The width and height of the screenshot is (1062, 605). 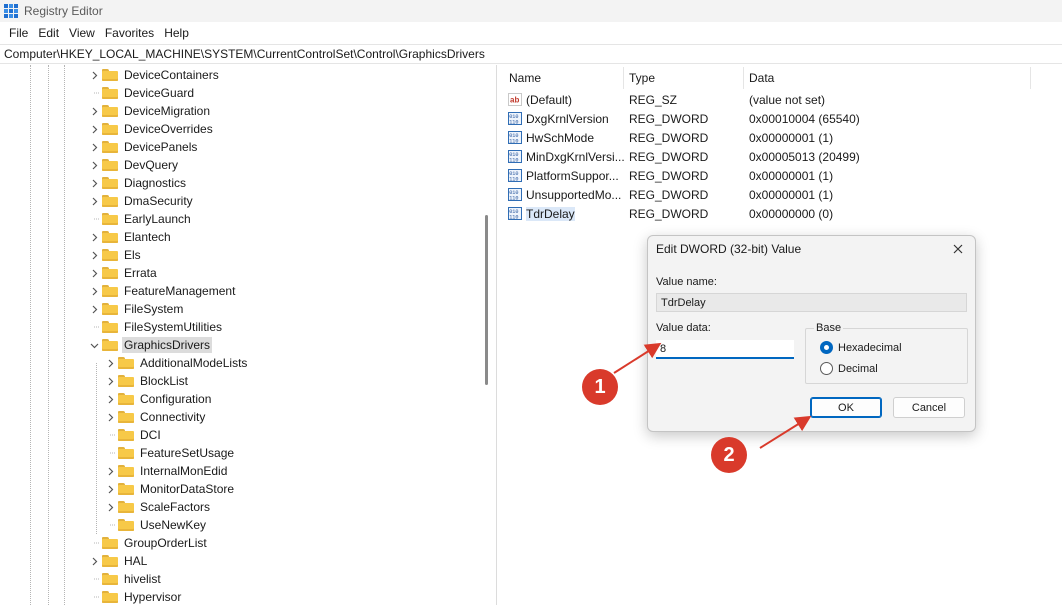 What do you see at coordinates (929, 407) in the screenshot?
I see `cancel-button: Cancel` at bounding box center [929, 407].